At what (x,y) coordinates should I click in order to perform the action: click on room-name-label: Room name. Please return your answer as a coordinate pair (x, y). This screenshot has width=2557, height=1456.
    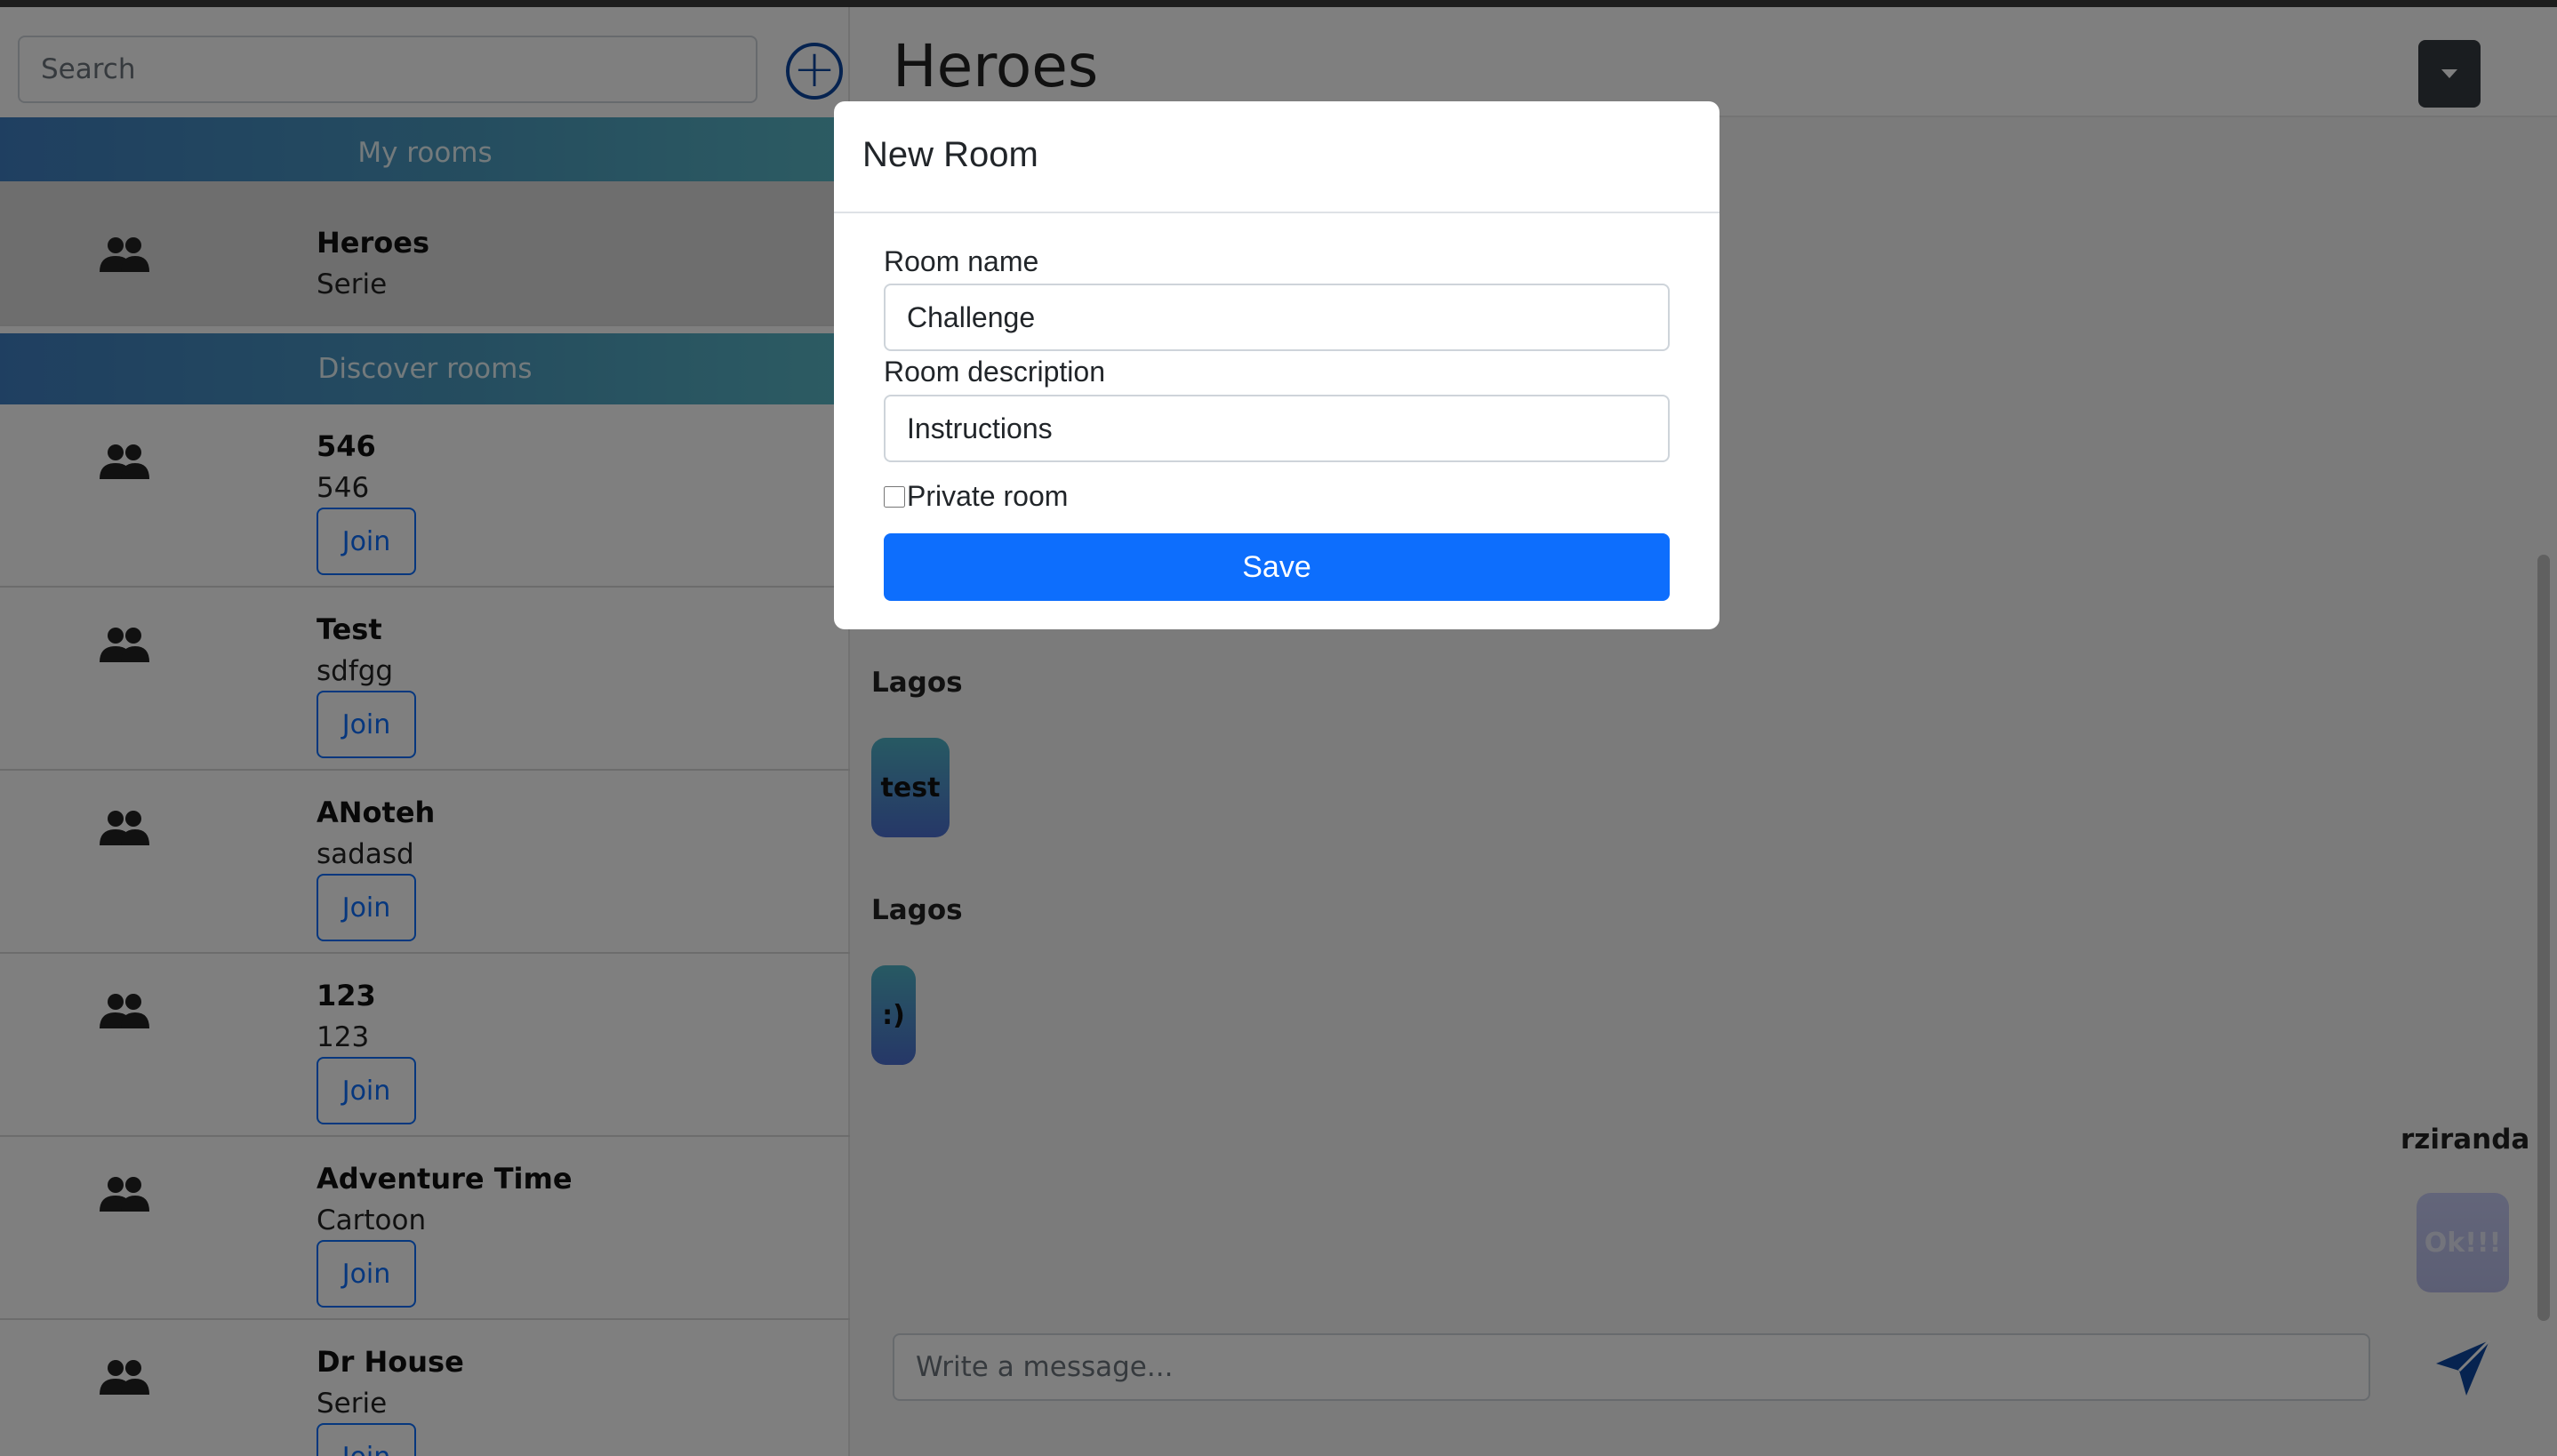
    Looking at the image, I should click on (961, 261).